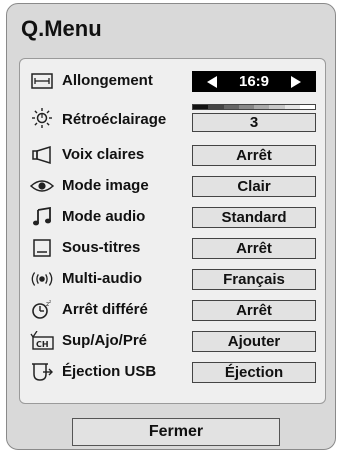 The height and width of the screenshot is (455, 340). What do you see at coordinates (42, 372) in the screenshot?
I see `usb-eject-icon` at bounding box center [42, 372].